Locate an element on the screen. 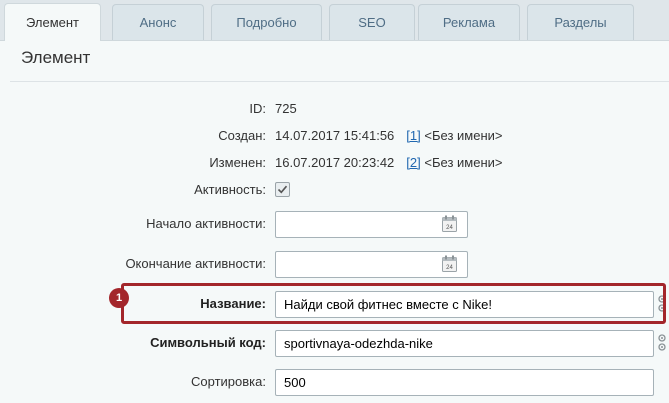 This screenshot has width=669, height=403. checkmark-icon is located at coordinates (282, 189).